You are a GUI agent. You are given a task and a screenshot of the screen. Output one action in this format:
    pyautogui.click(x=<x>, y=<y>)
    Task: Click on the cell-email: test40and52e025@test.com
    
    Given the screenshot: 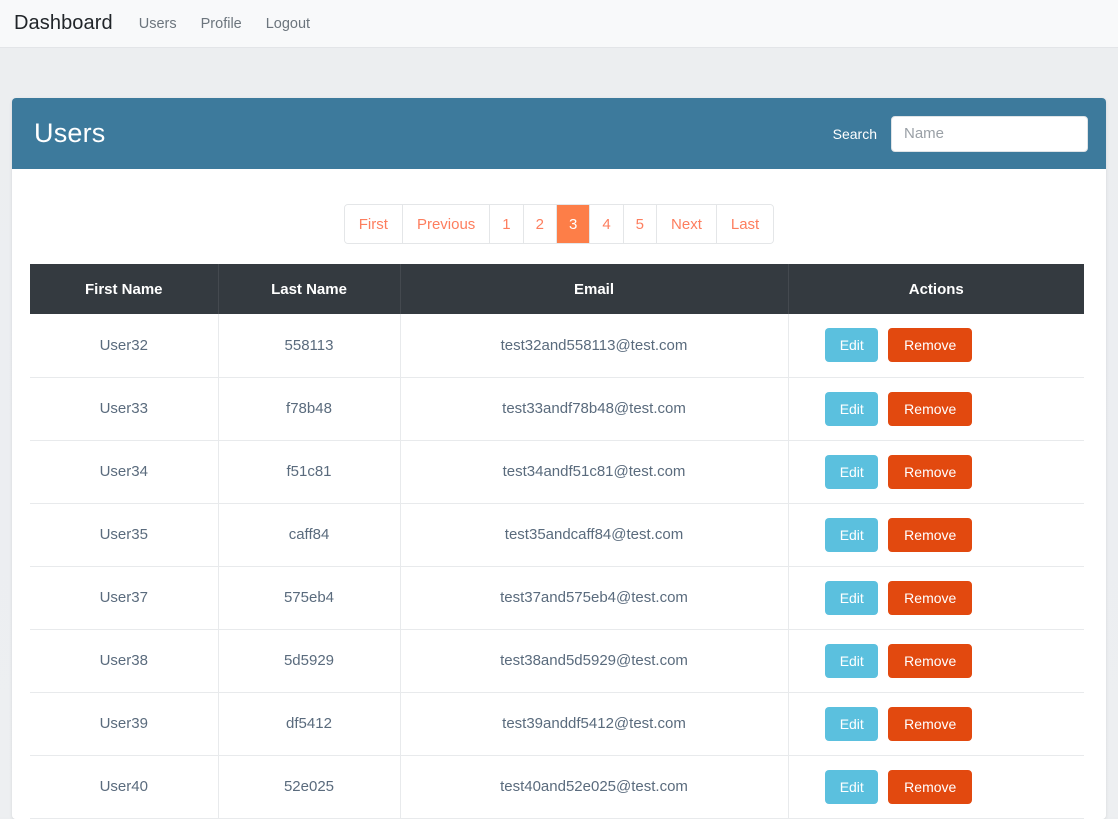 What is the action you would take?
    pyautogui.click(x=594, y=787)
    